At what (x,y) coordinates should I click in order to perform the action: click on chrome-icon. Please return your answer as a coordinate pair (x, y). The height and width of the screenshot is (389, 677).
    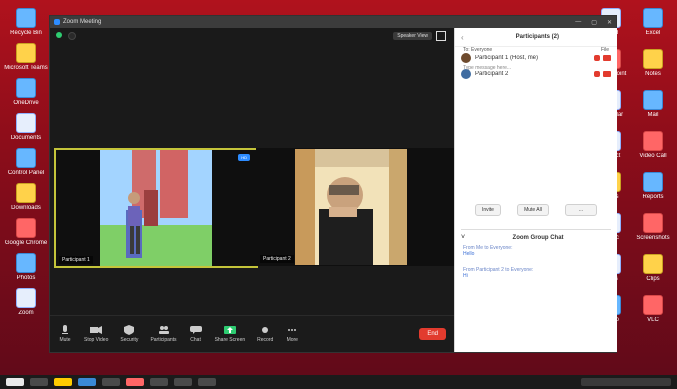
    Looking at the image, I should click on (26, 228).